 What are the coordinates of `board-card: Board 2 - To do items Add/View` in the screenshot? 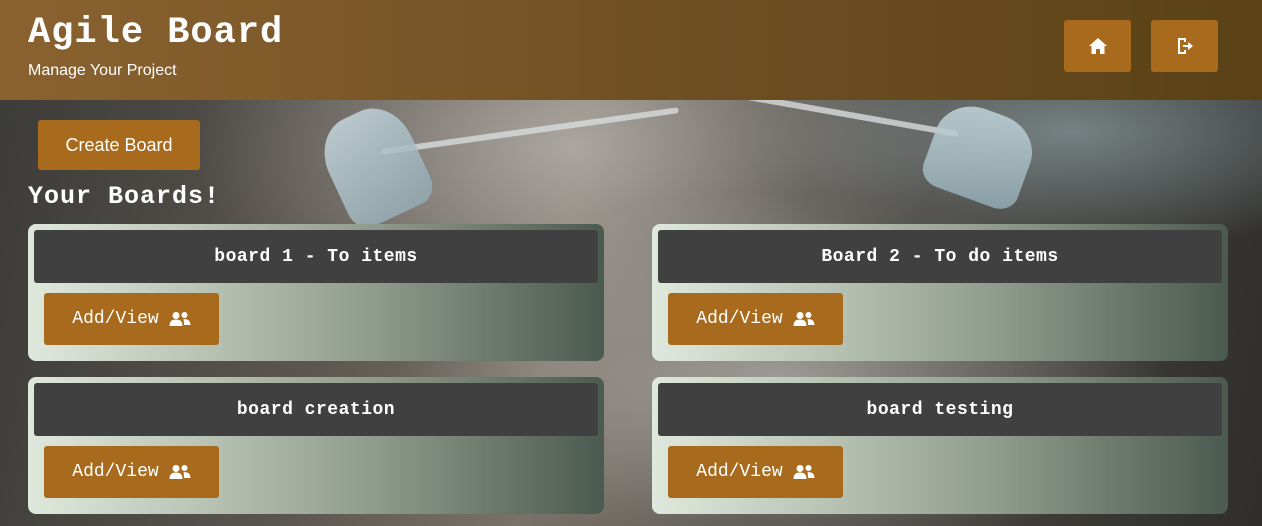 It's located at (940, 292).